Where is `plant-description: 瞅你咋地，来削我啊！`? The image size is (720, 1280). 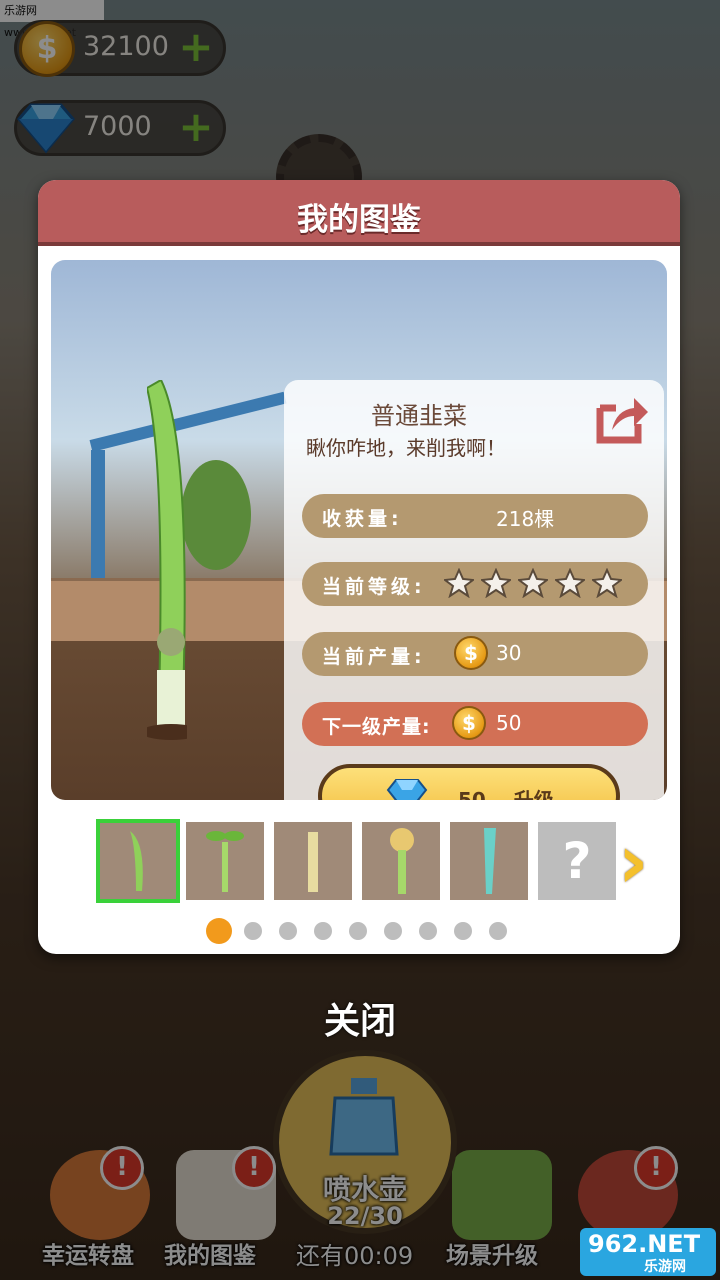
plant-description: 瞅你咋地，来削我啊！ is located at coordinates (406, 448).